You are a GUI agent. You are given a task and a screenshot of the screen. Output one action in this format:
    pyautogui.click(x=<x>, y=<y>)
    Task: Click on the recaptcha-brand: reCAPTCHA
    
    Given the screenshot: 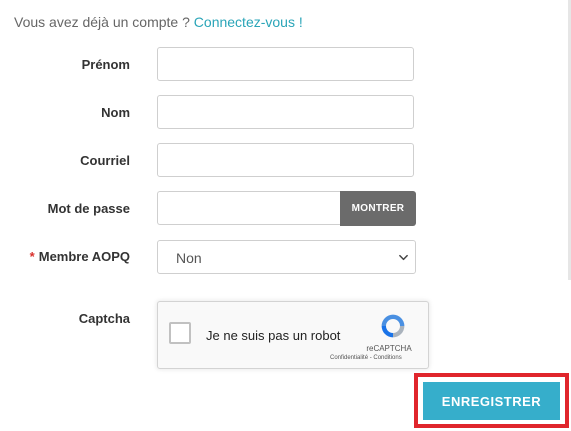 What is the action you would take?
    pyautogui.click(x=389, y=348)
    